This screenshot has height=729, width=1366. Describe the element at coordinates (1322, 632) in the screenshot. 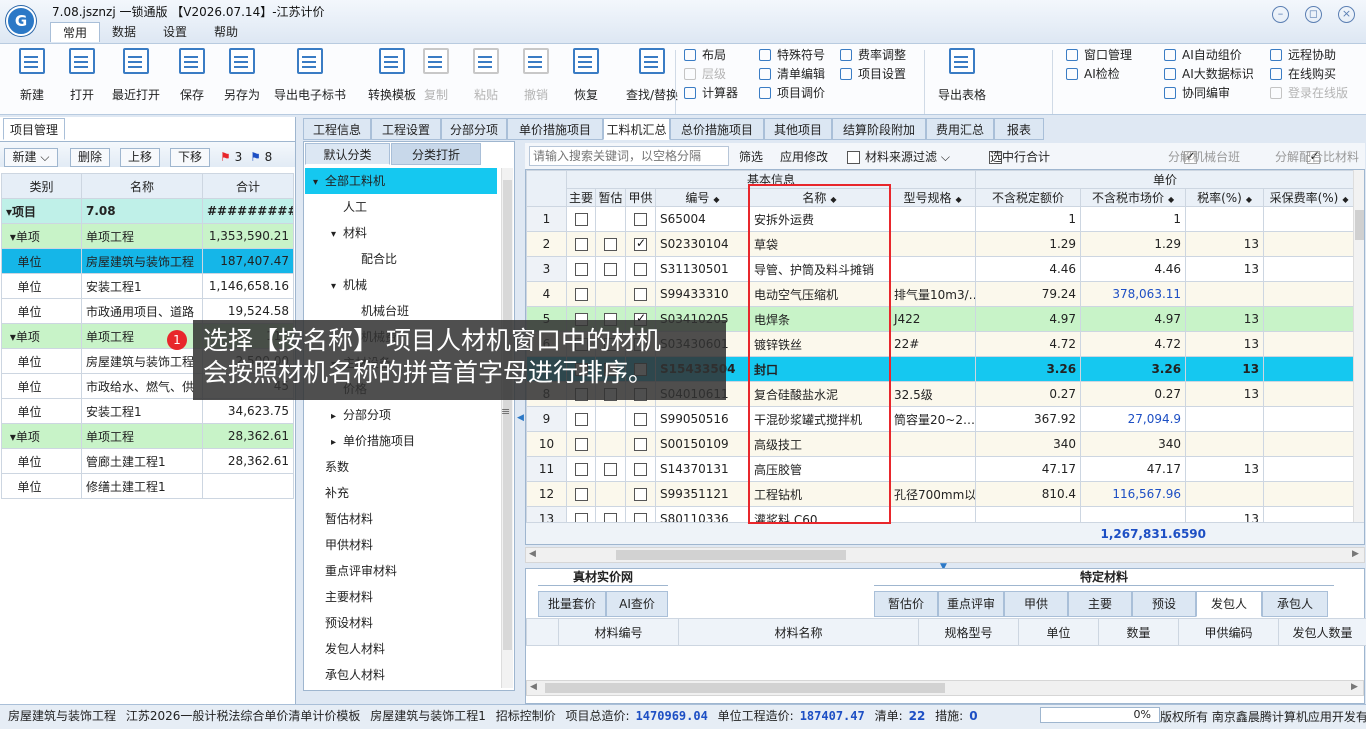

I see `bottom-col-header-6: 发包人数量` at that location.